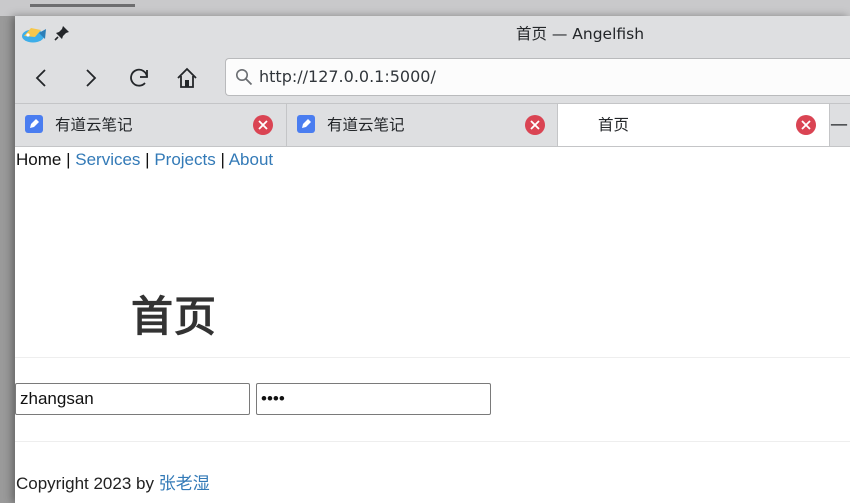 This screenshot has height=503, width=850. Describe the element at coordinates (184, 483) in the screenshot. I see `author-link: 张老湿` at that location.